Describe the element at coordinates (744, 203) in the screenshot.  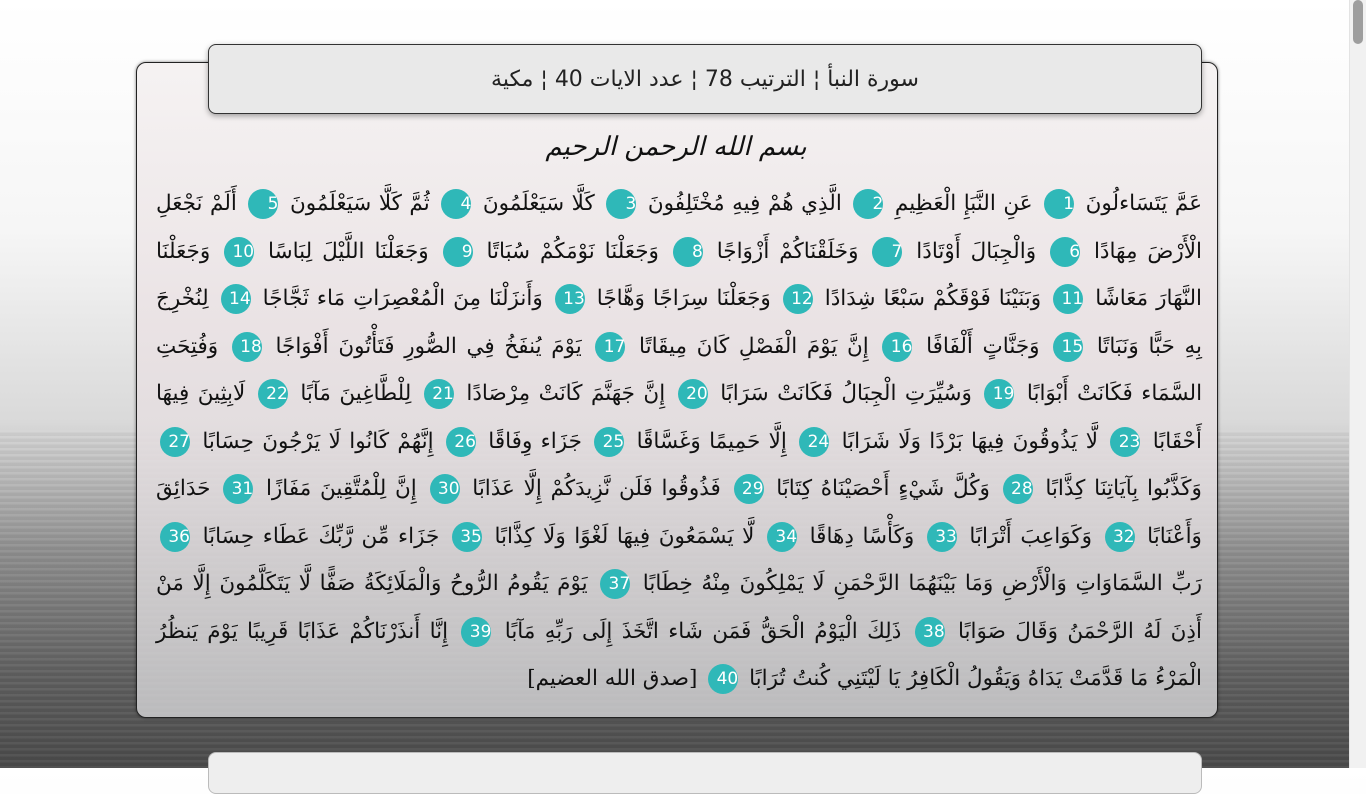
I see `verse-text: الَّذِي هُمْ فِيهِ مُخْتَلِفُونَ` at that location.